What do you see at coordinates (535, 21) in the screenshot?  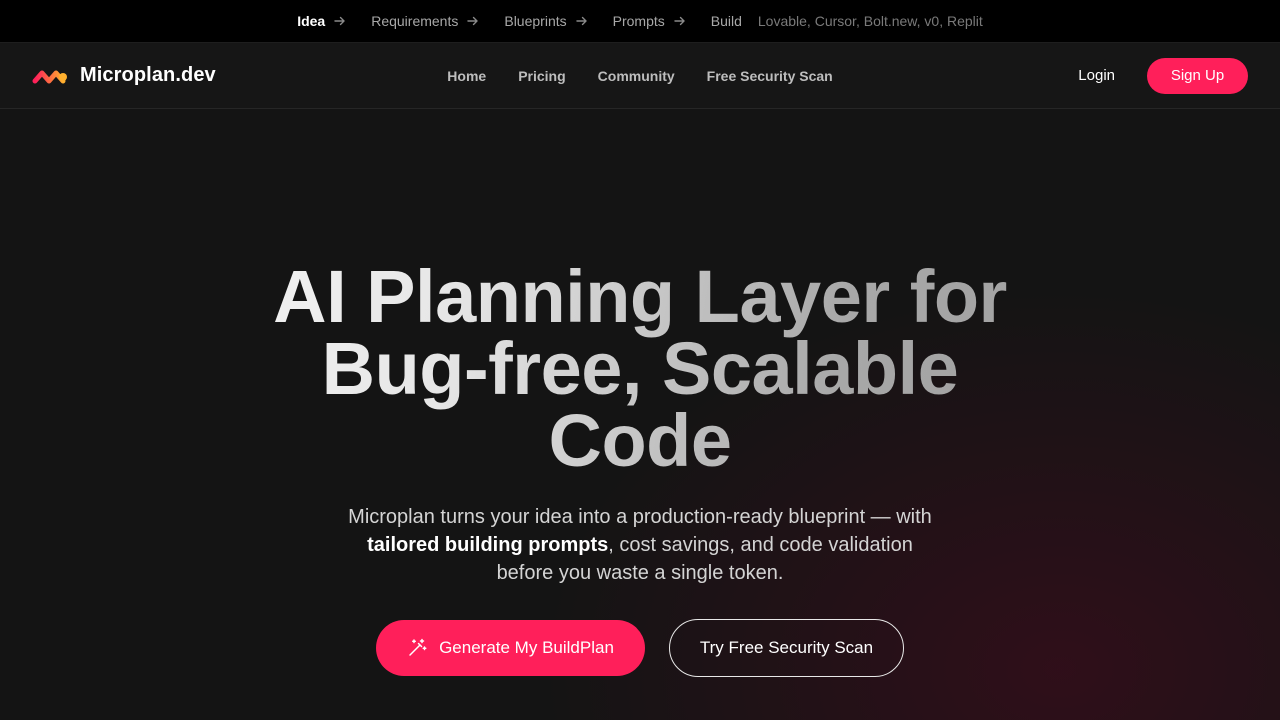 I see `step-label: Blueprints` at bounding box center [535, 21].